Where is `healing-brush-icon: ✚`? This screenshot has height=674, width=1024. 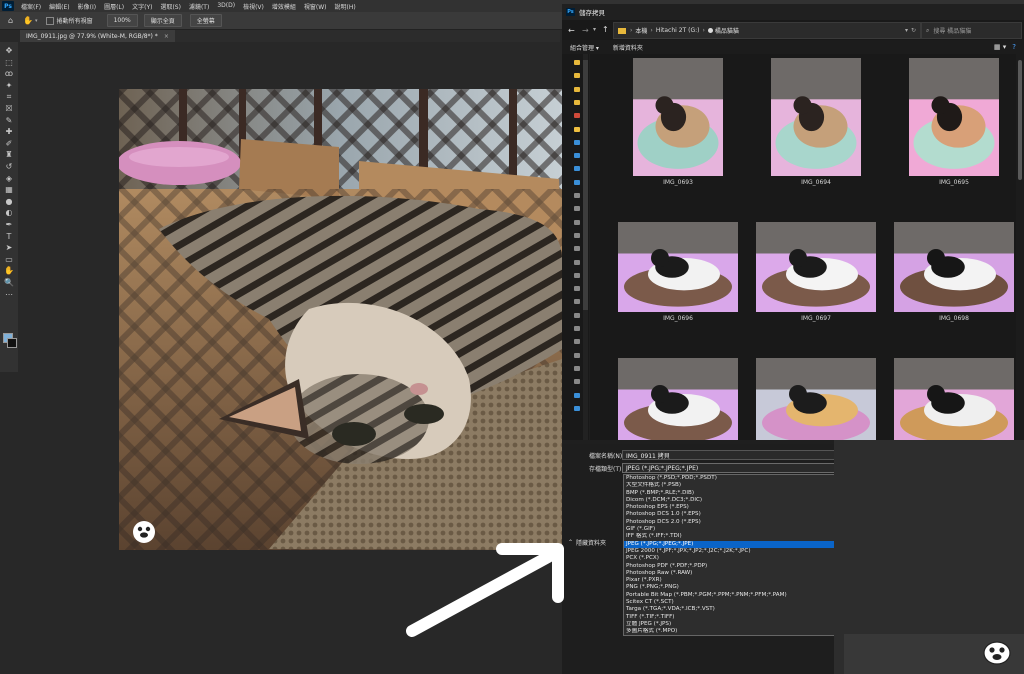 healing-brush-icon: ✚ is located at coordinates (9, 131).